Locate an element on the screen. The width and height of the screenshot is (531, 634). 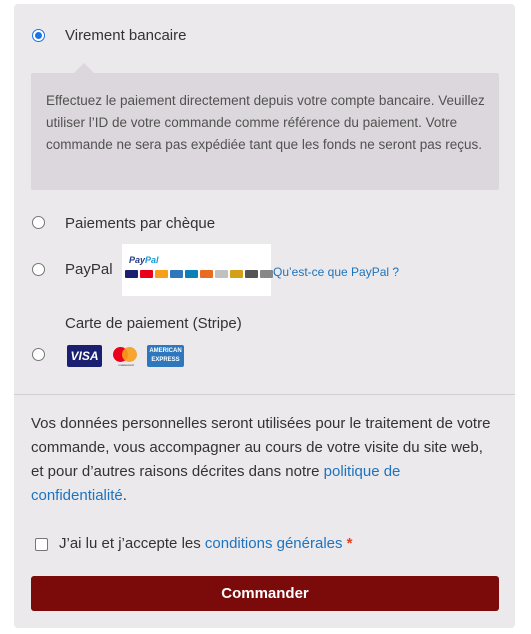
description-arrow is located at coordinates (84, 68).